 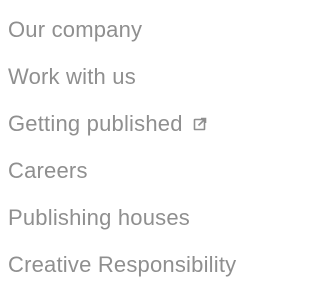 I want to click on nav-link-careers: Careers, so click(x=122, y=170).